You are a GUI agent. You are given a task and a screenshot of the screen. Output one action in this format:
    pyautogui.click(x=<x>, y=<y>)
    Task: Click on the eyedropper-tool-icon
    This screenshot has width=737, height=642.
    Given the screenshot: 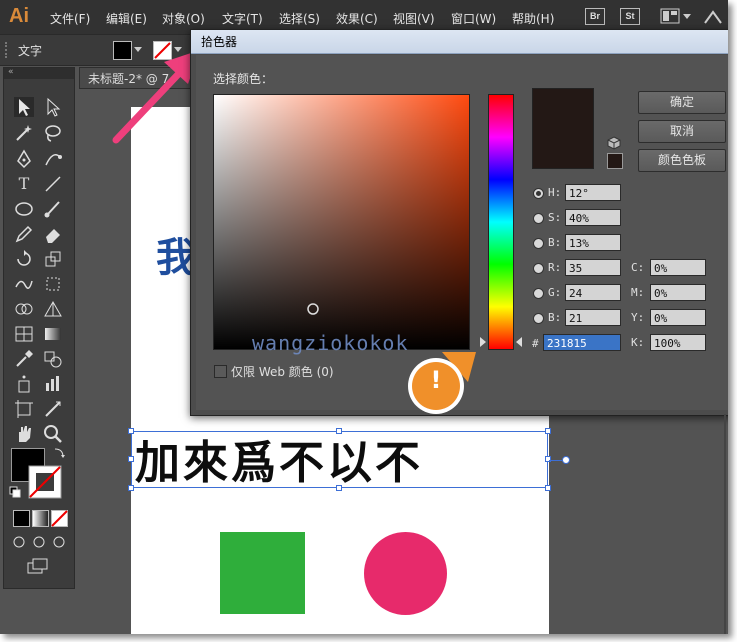 What is the action you would take?
    pyautogui.click(x=24, y=359)
    